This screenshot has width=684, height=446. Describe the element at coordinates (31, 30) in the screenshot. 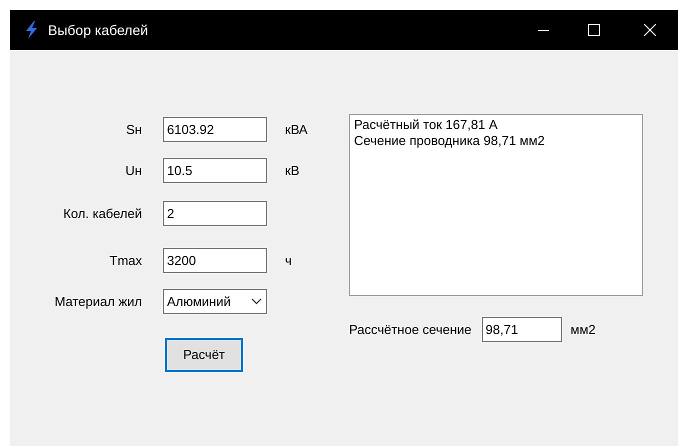

I see `lightning-icon` at that location.